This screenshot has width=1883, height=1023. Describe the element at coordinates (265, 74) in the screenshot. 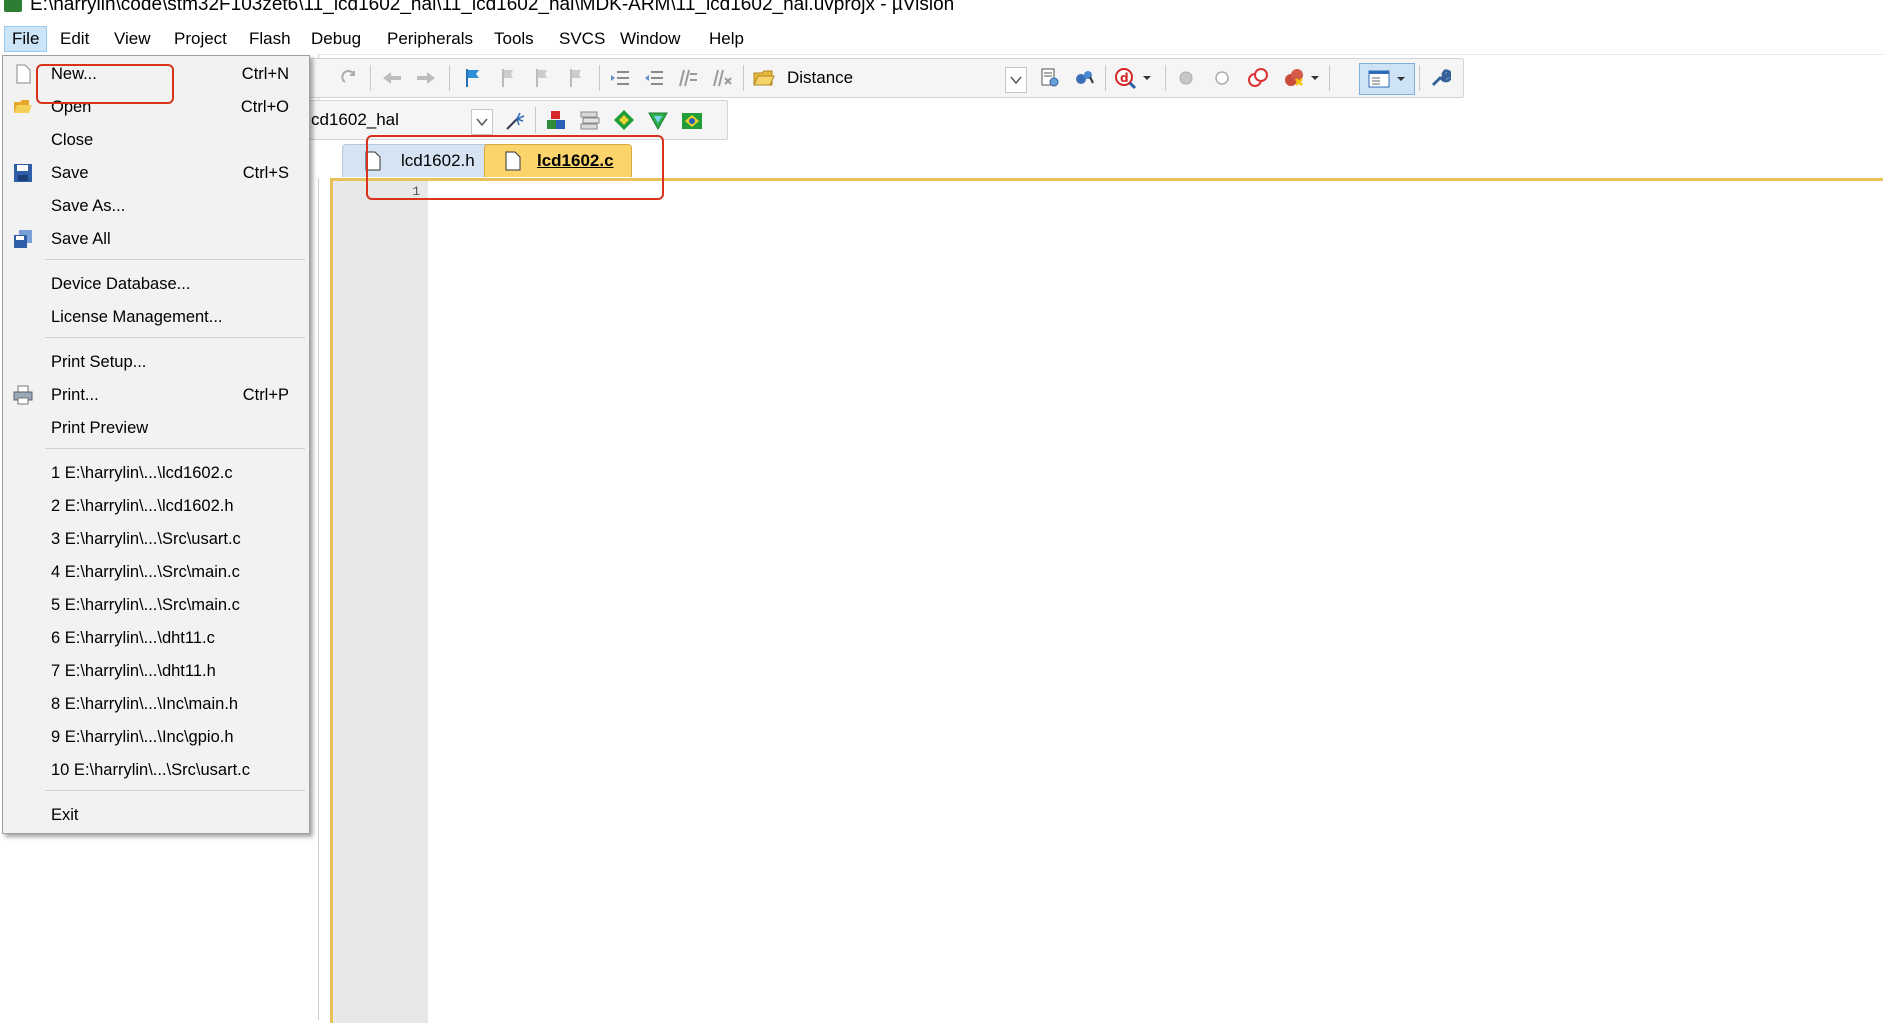

I see `menu-item-shortcut: Ctrl+N` at that location.